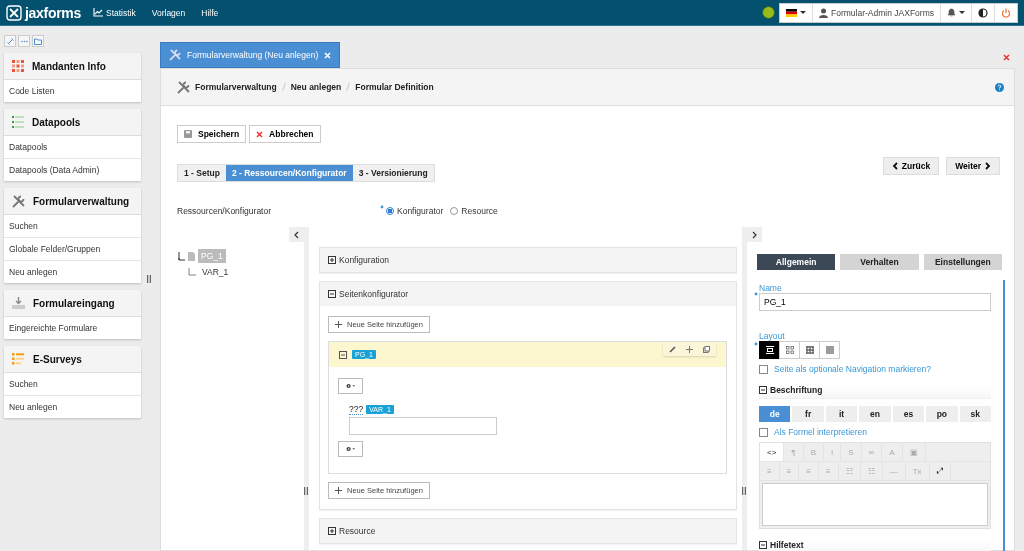 The height and width of the screenshot is (551, 1024). What do you see at coordinates (72, 170) in the screenshot?
I see `sidebar-item: Datapools (Data Admin)` at bounding box center [72, 170].